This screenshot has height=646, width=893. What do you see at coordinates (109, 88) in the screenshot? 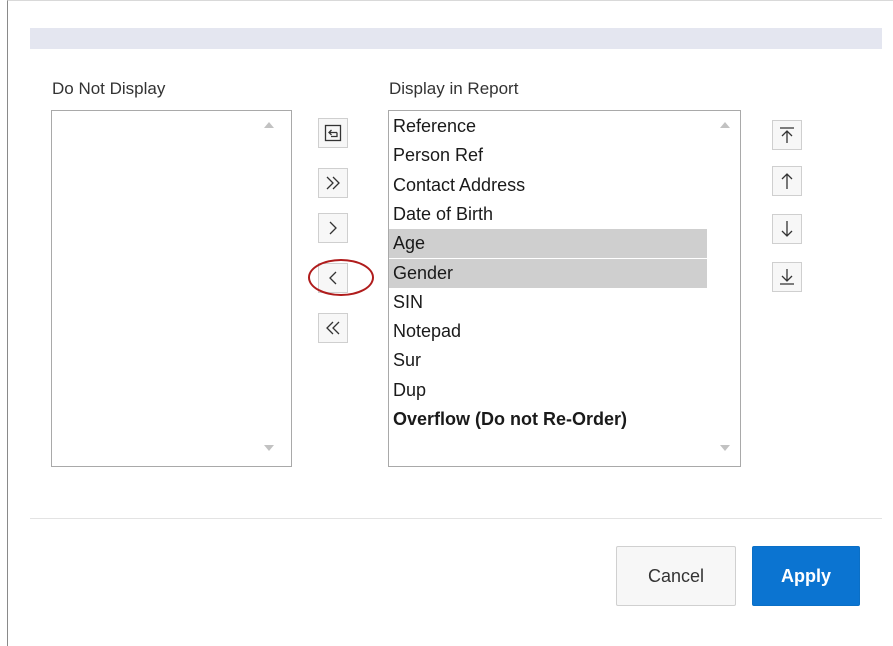
I see `do-not-display-label: Do Not Display` at bounding box center [109, 88].